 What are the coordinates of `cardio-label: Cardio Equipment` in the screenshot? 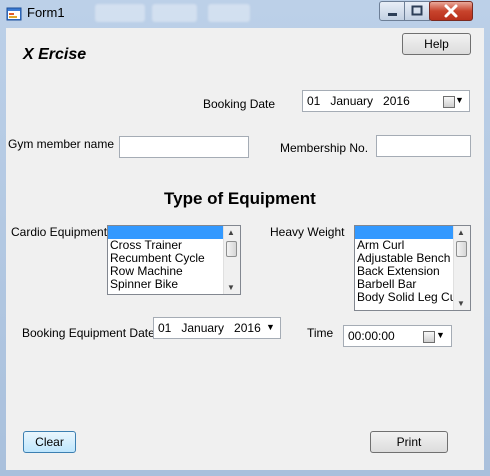 It's located at (59, 232).